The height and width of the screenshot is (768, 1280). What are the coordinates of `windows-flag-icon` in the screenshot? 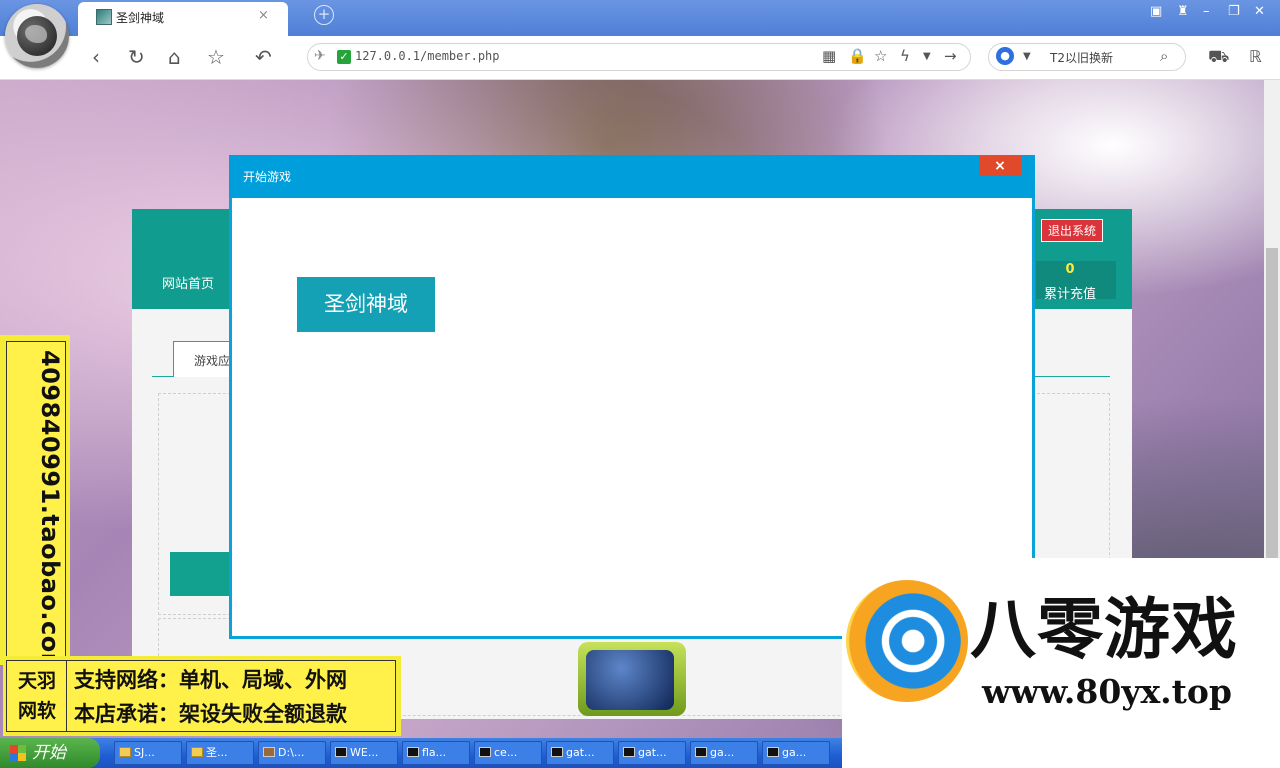 It's located at (18, 753).